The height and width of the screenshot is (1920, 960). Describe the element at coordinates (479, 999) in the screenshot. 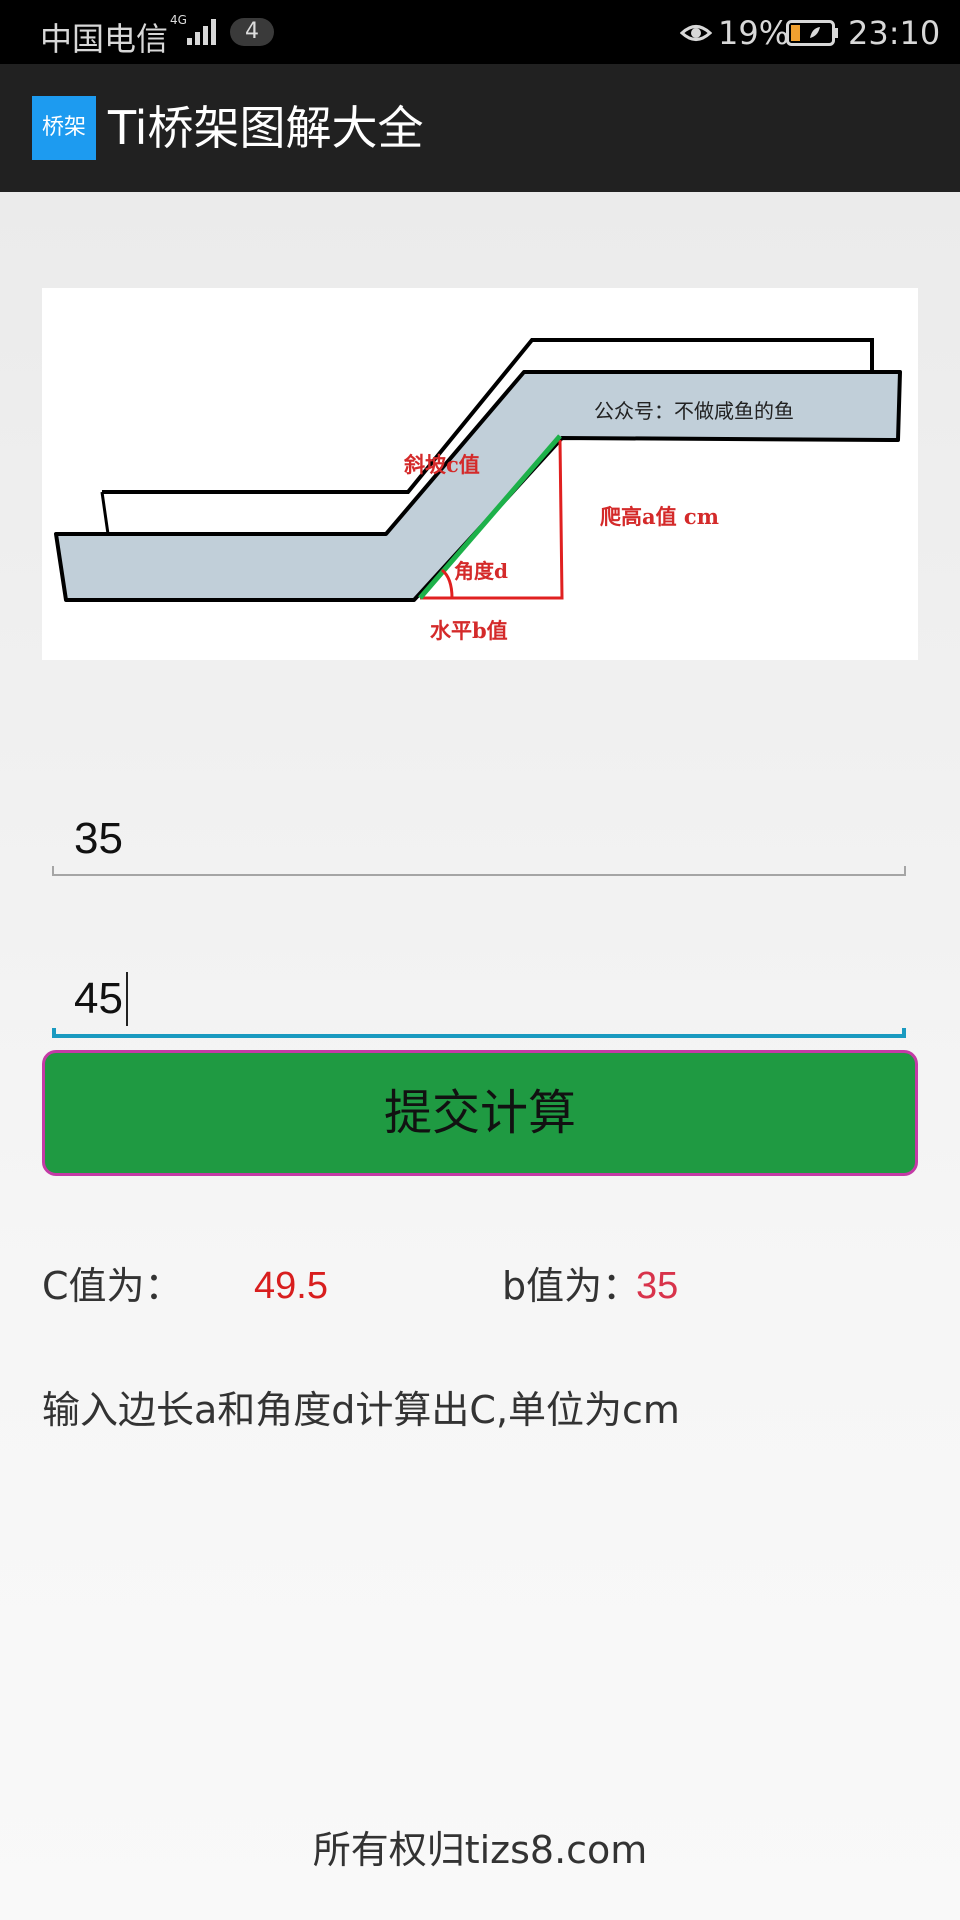

I see `angle-d-input` at that location.